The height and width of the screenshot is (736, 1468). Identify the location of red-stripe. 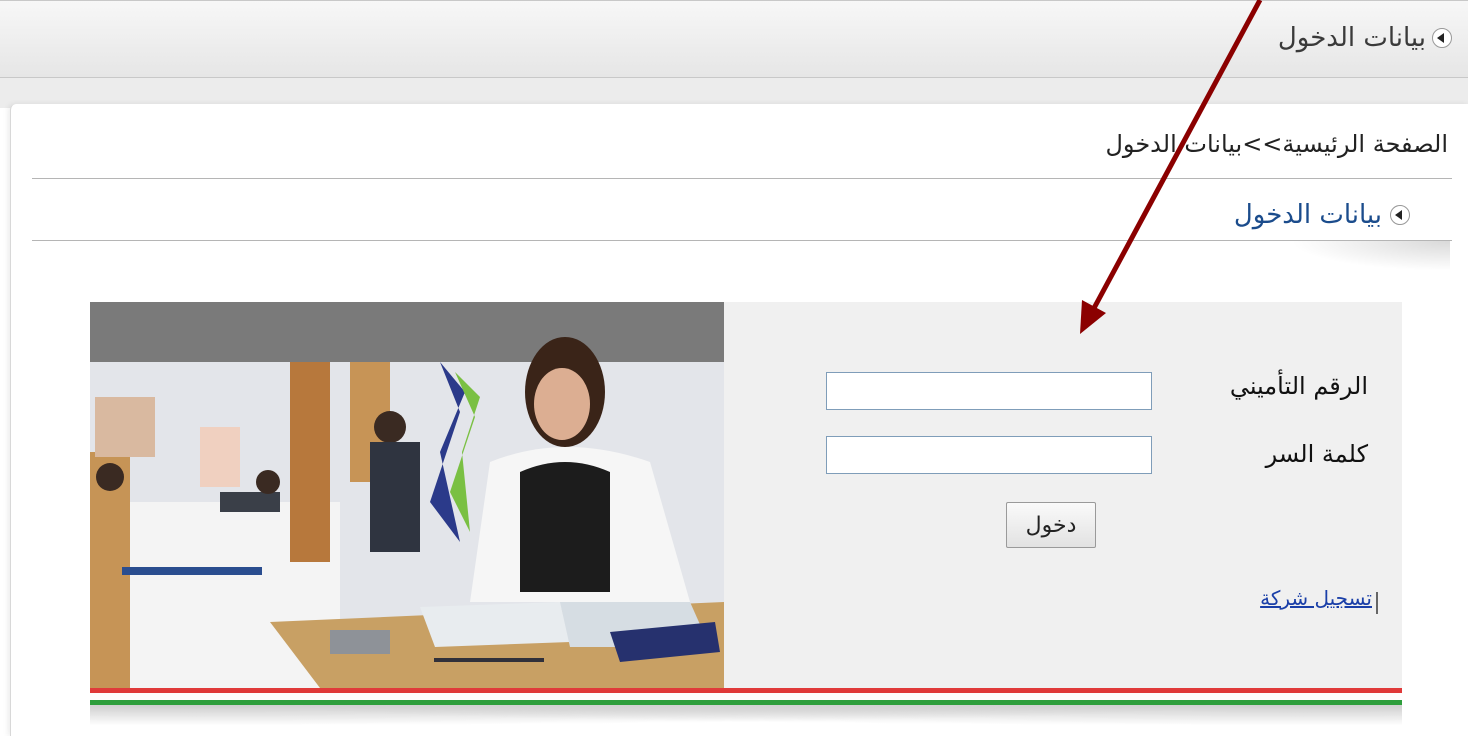
(746, 690).